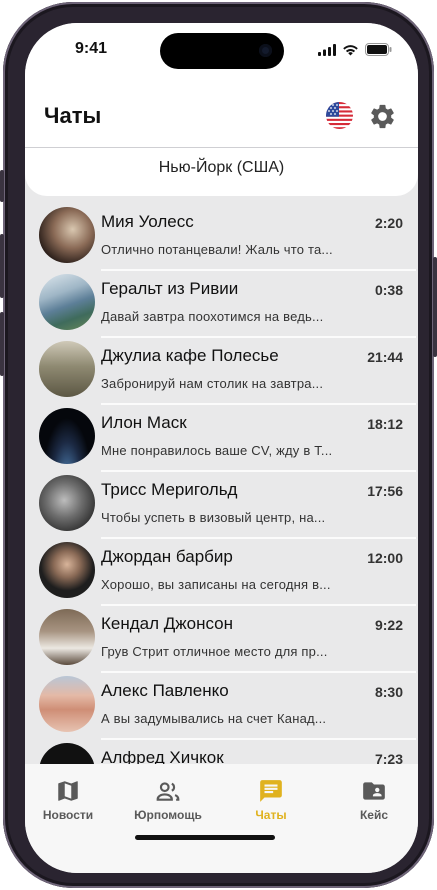  What do you see at coordinates (2, 344) in the screenshot?
I see `volume-down-button` at bounding box center [2, 344].